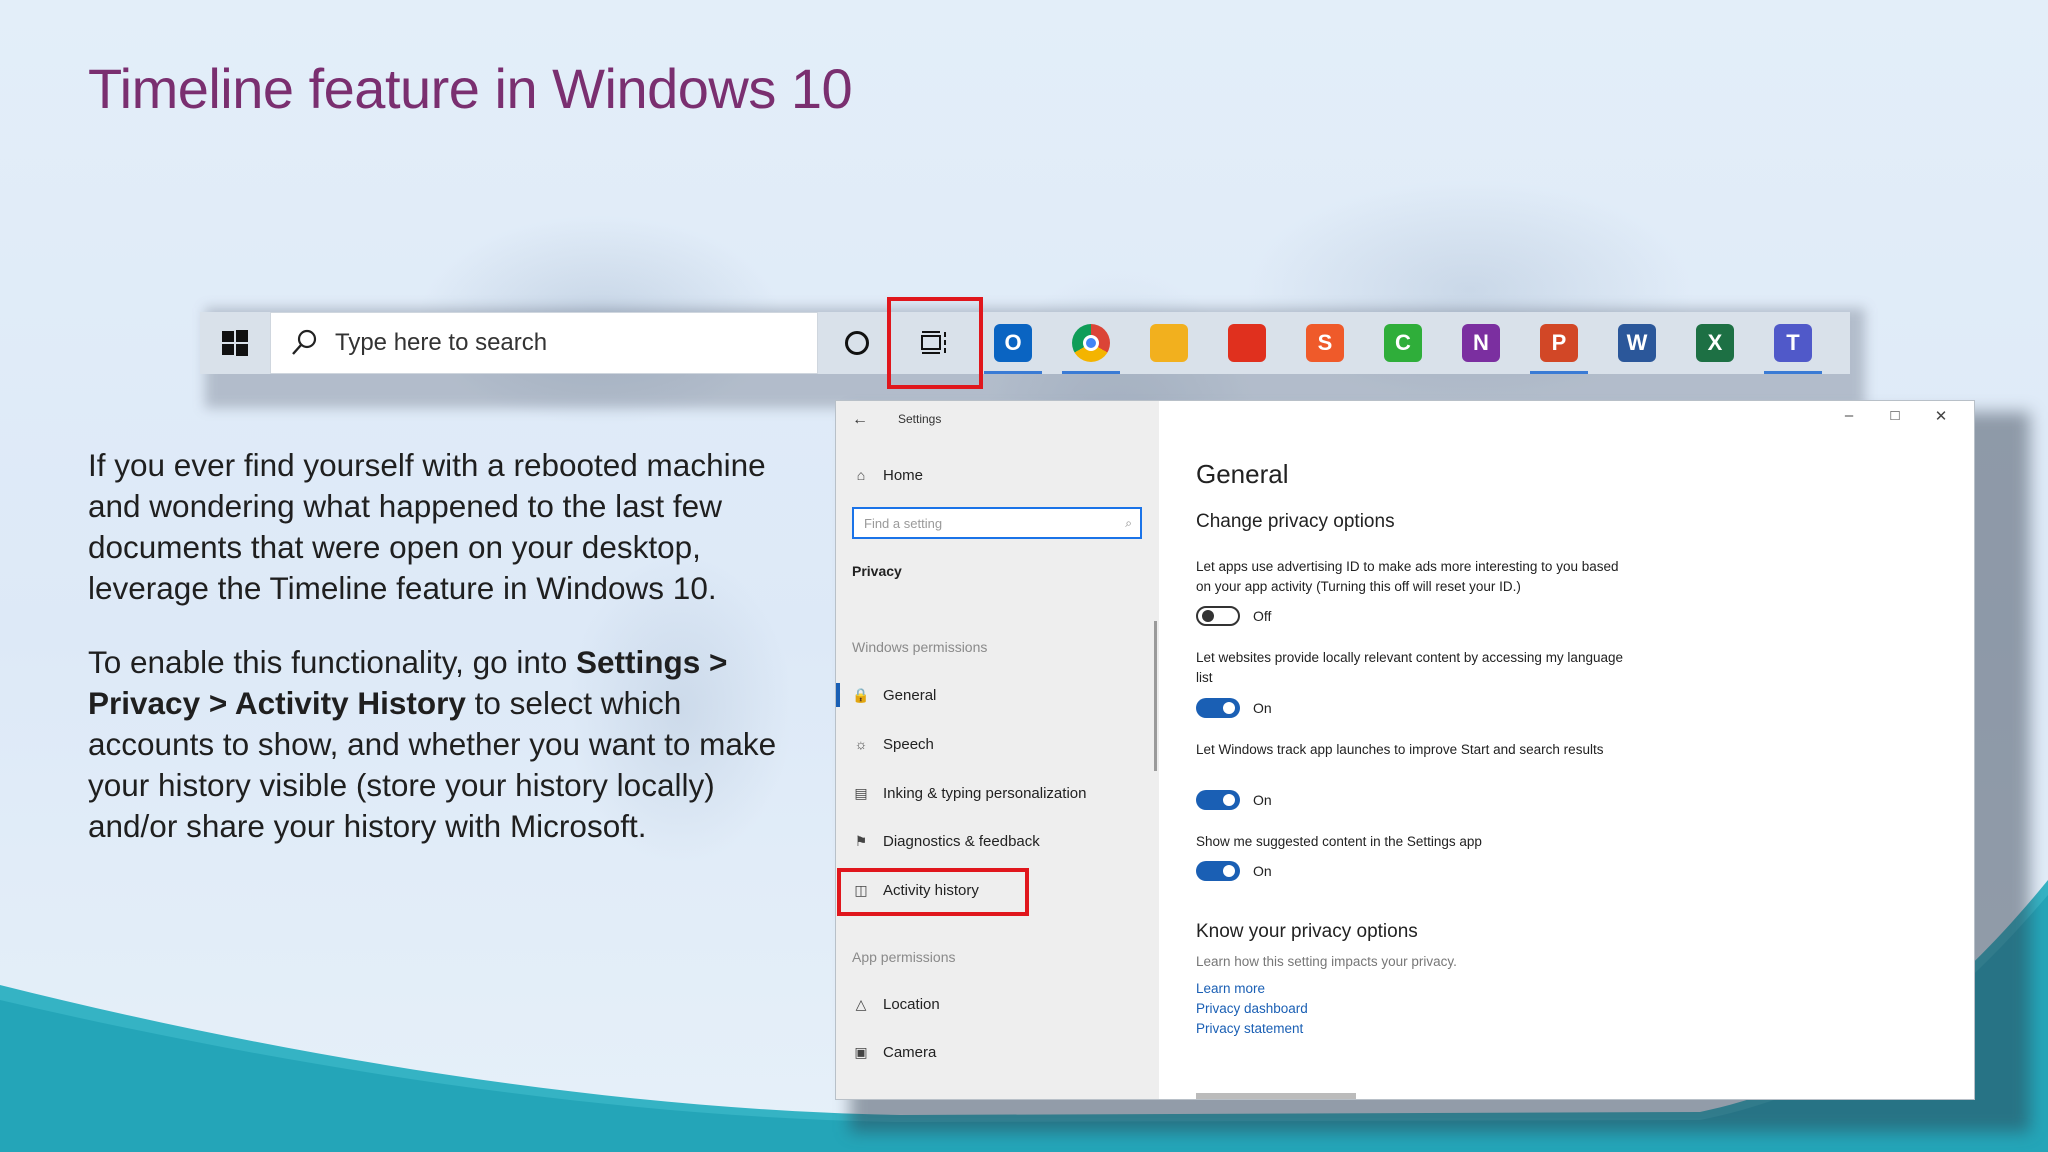 The width and height of the screenshot is (2048, 1152). I want to click on nav-diagnostics: ⚑ Diagnostics & feedback, so click(997, 841).